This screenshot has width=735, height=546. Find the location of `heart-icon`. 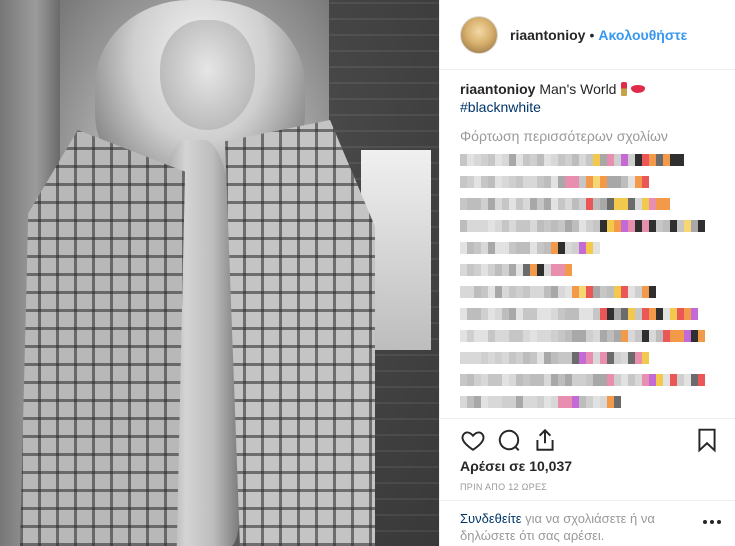

heart-icon is located at coordinates (473, 441).